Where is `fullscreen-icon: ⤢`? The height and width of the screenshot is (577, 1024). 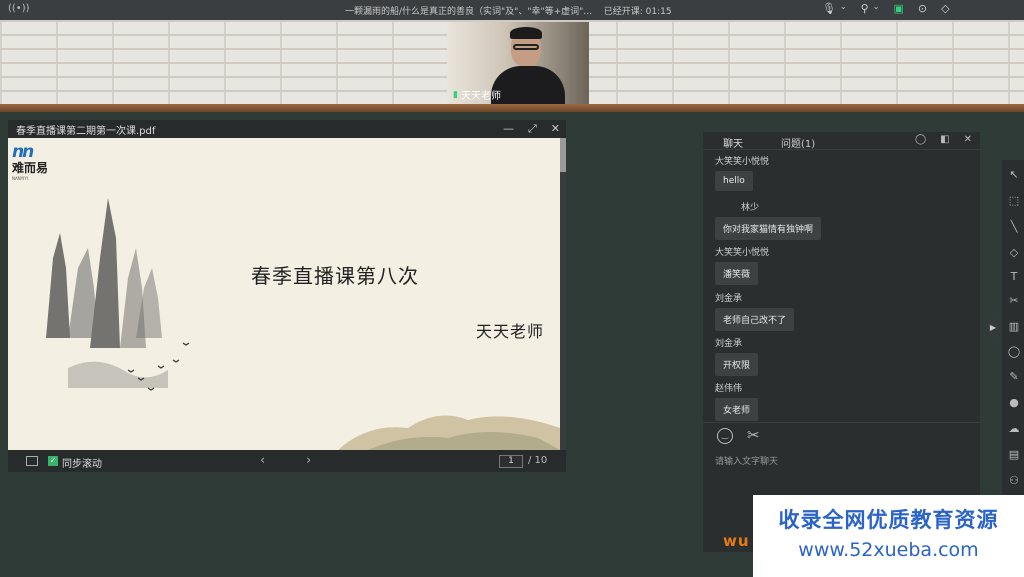
fullscreen-icon: ⤢ is located at coordinates (532, 129).